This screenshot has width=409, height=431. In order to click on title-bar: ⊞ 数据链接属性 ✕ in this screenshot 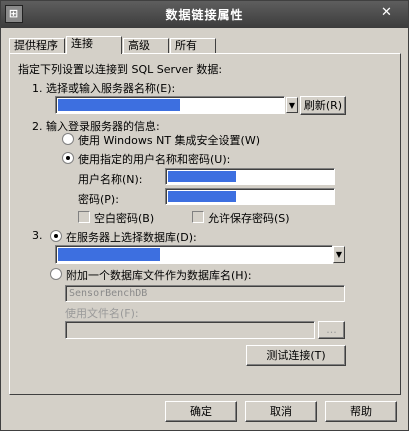, I will do `click(204, 14)`.